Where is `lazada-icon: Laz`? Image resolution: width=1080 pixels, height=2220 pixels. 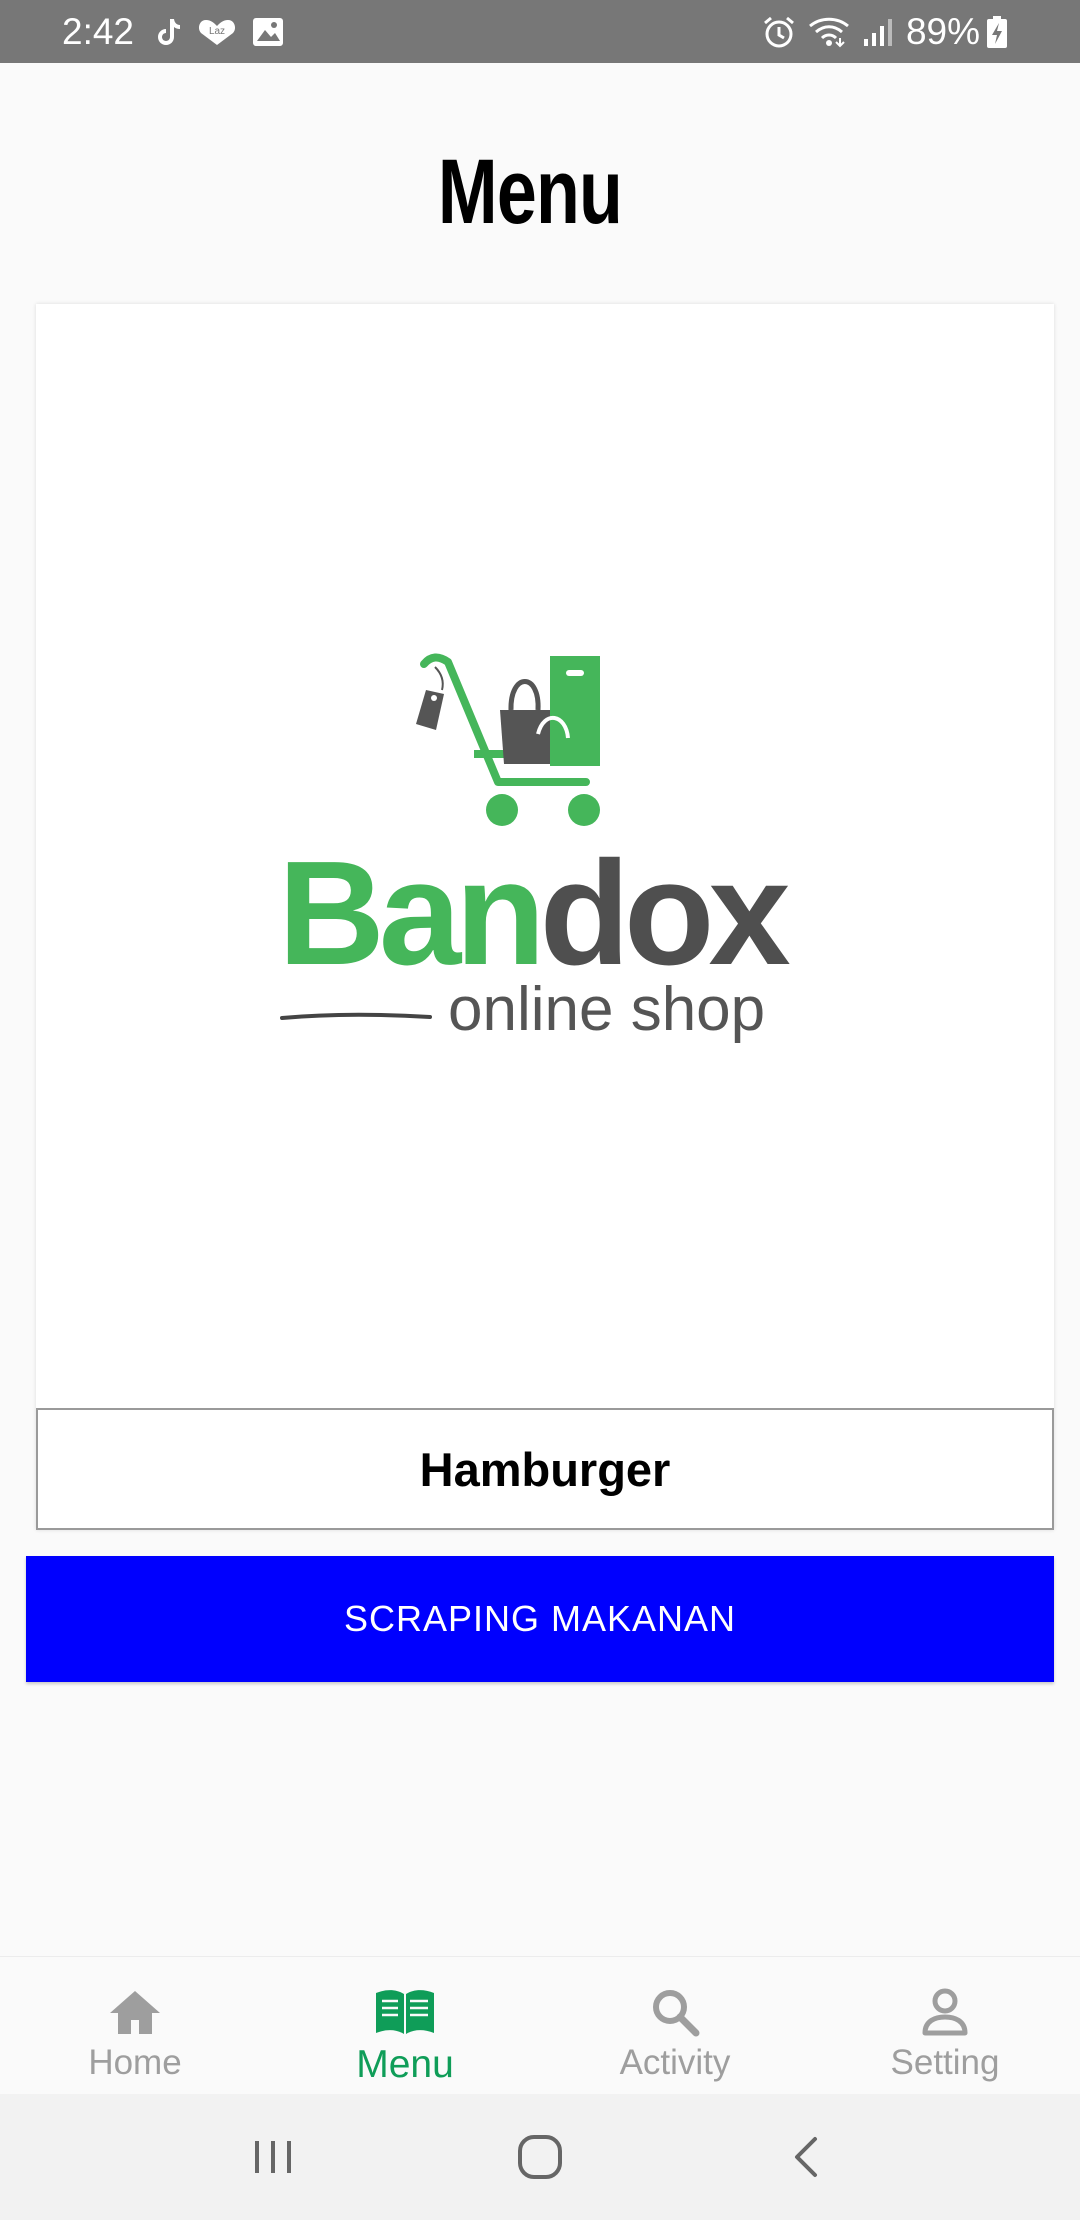
lazada-icon: Laz is located at coordinates (217, 32).